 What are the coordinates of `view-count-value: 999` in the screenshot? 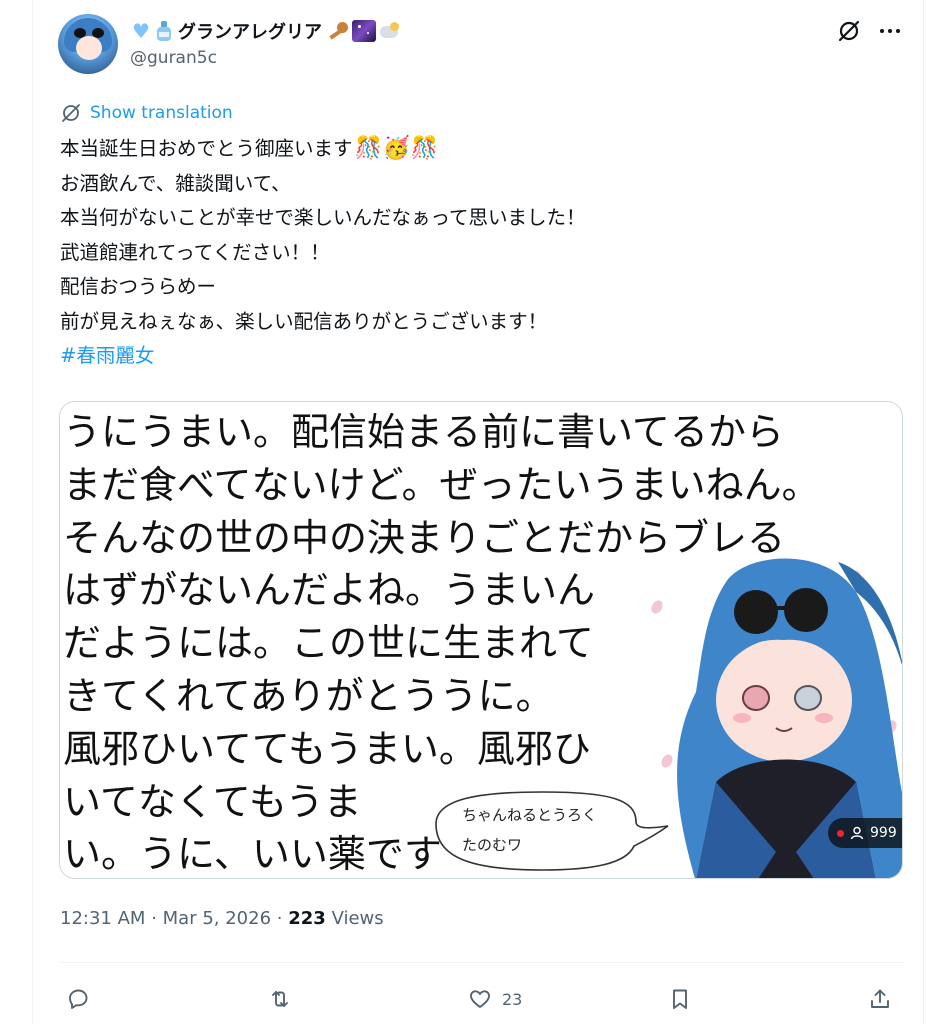 It's located at (883, 833).